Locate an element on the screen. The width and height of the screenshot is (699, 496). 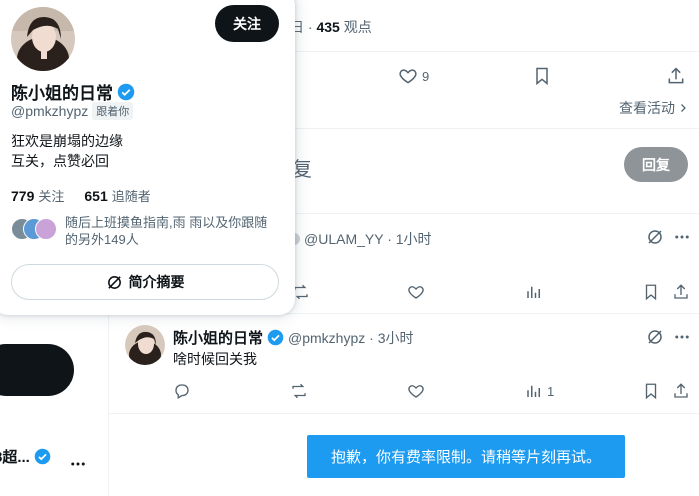
comment-icon is located at coordinates (182, 391).